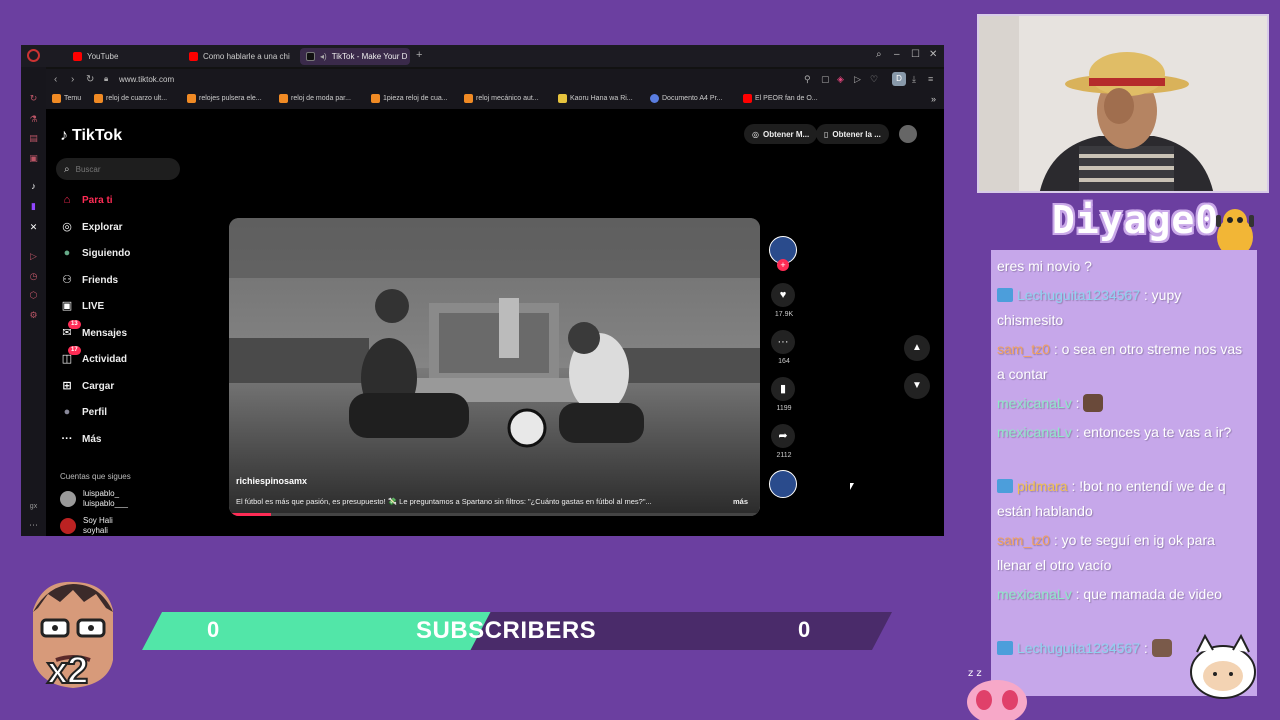 The width and height of the screenshot is (1280, 720). I want to click on snapshot-icon: ▢, so click(825, 79).